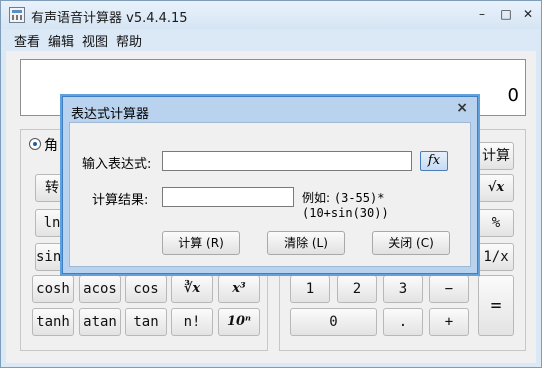 This screenshot has width=542, height=368. Describe the element at coordinates (100, 322) in the screenshot. I see `key-atan: atan` at that location.